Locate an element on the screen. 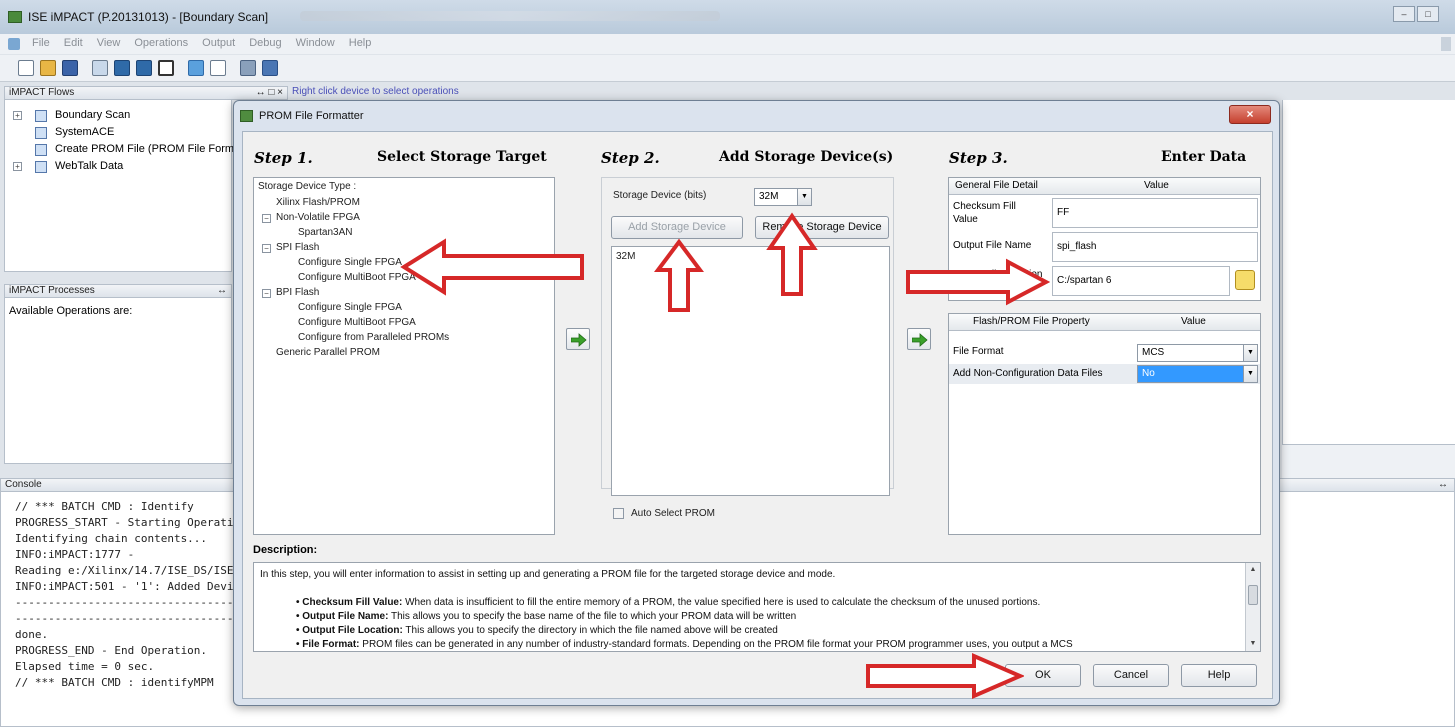 The height and width of the screenshot is (727, 1455). storage-device-label: Storage Device (bits) is located at coordinates (660, 195).